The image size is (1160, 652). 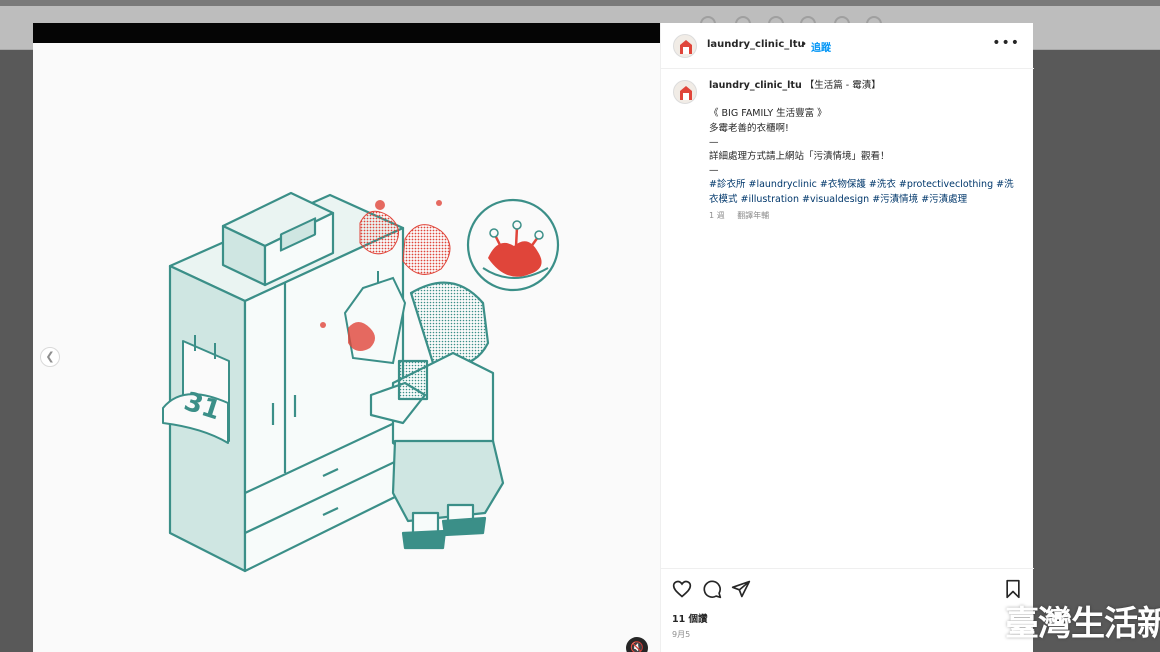 What do you see at coordinates (847, 46) in the screenshot?
I see `post-header: laundry_clinic_ltu • 追蹤 •••` at bounding box center [847, 46].